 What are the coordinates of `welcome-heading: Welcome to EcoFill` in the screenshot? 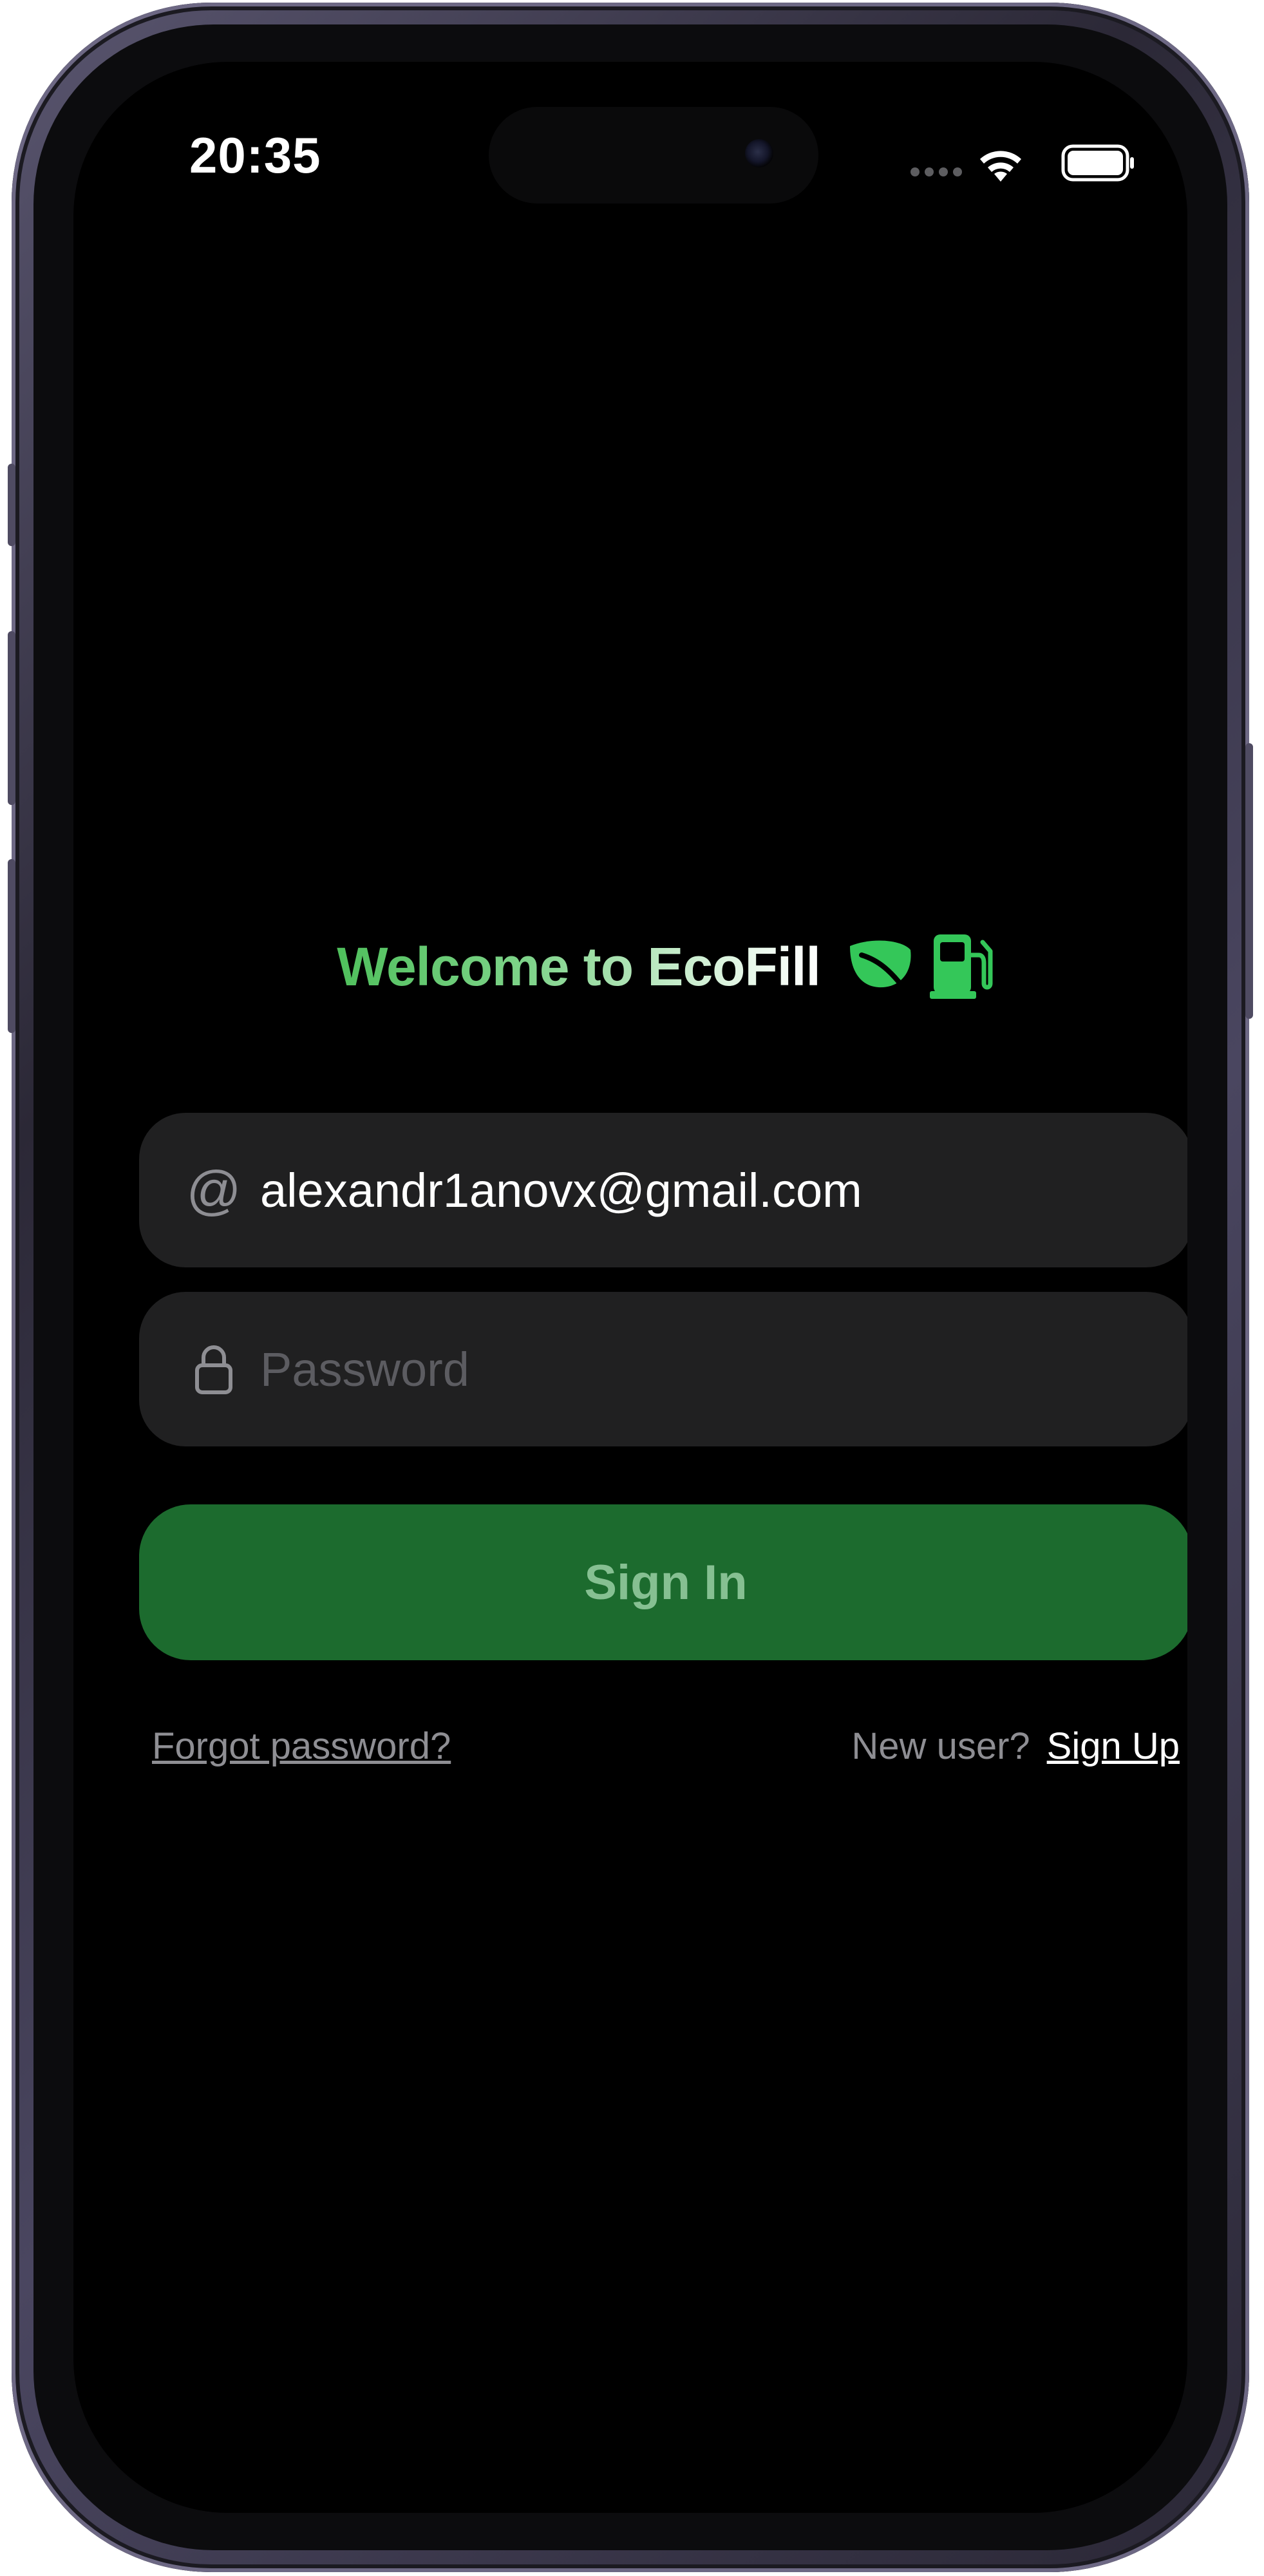 It's located at (630, 967).